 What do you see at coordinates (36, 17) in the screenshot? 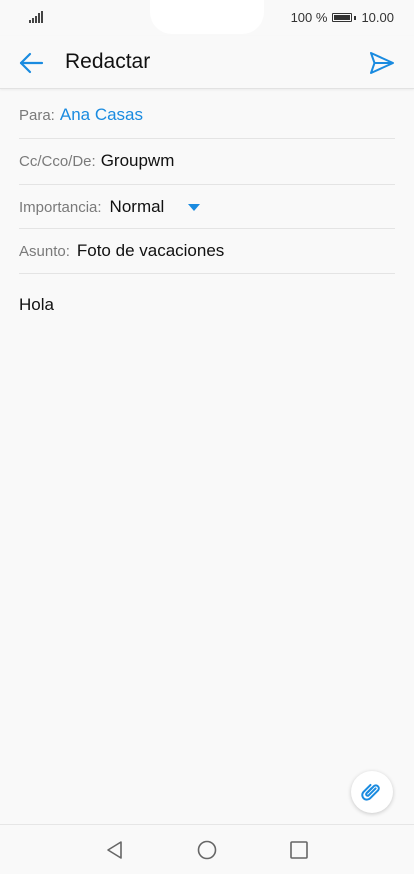
I see `signal-icon` at bounding box center [36, 17].